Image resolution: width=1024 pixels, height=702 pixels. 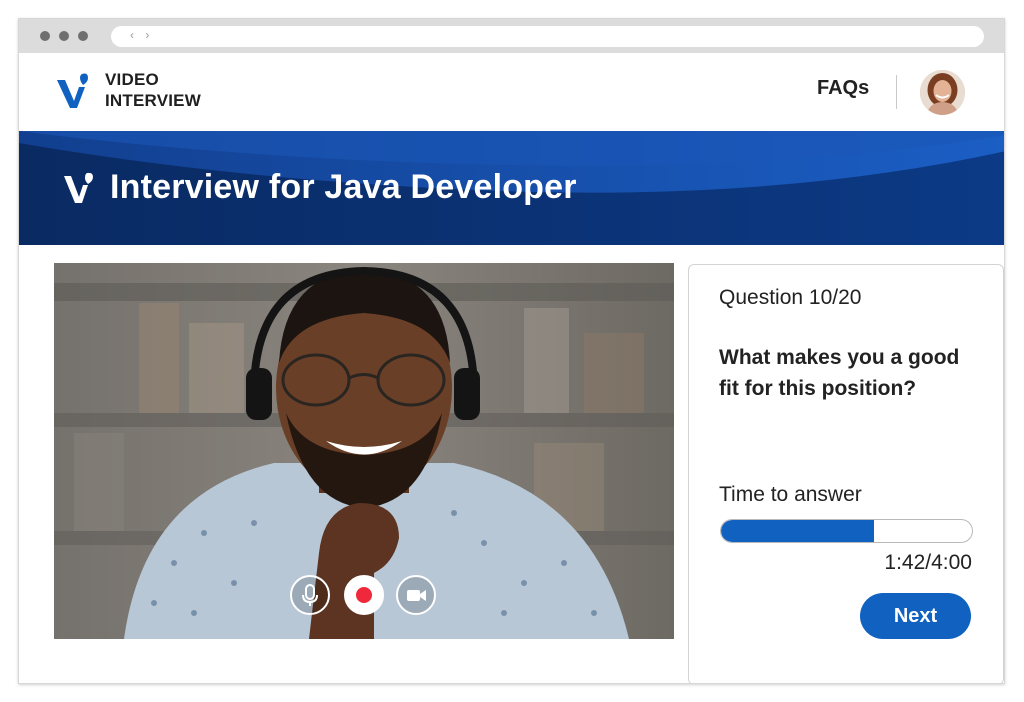 What do you see at coordinates (790, 494) in the screenshot?
I see `time-to-answer-label: Time to answer` at bounding box center [790, 494].